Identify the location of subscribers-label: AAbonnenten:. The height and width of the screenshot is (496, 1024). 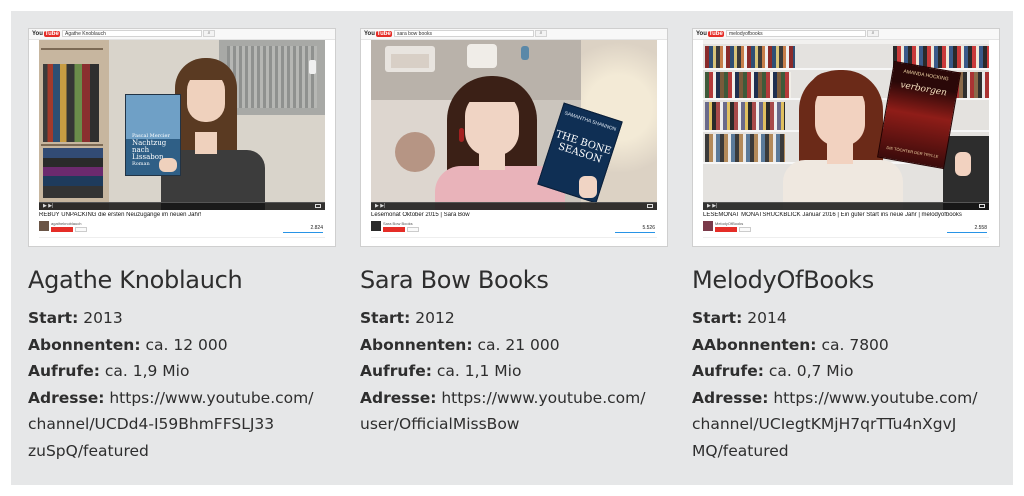
(754, 344).